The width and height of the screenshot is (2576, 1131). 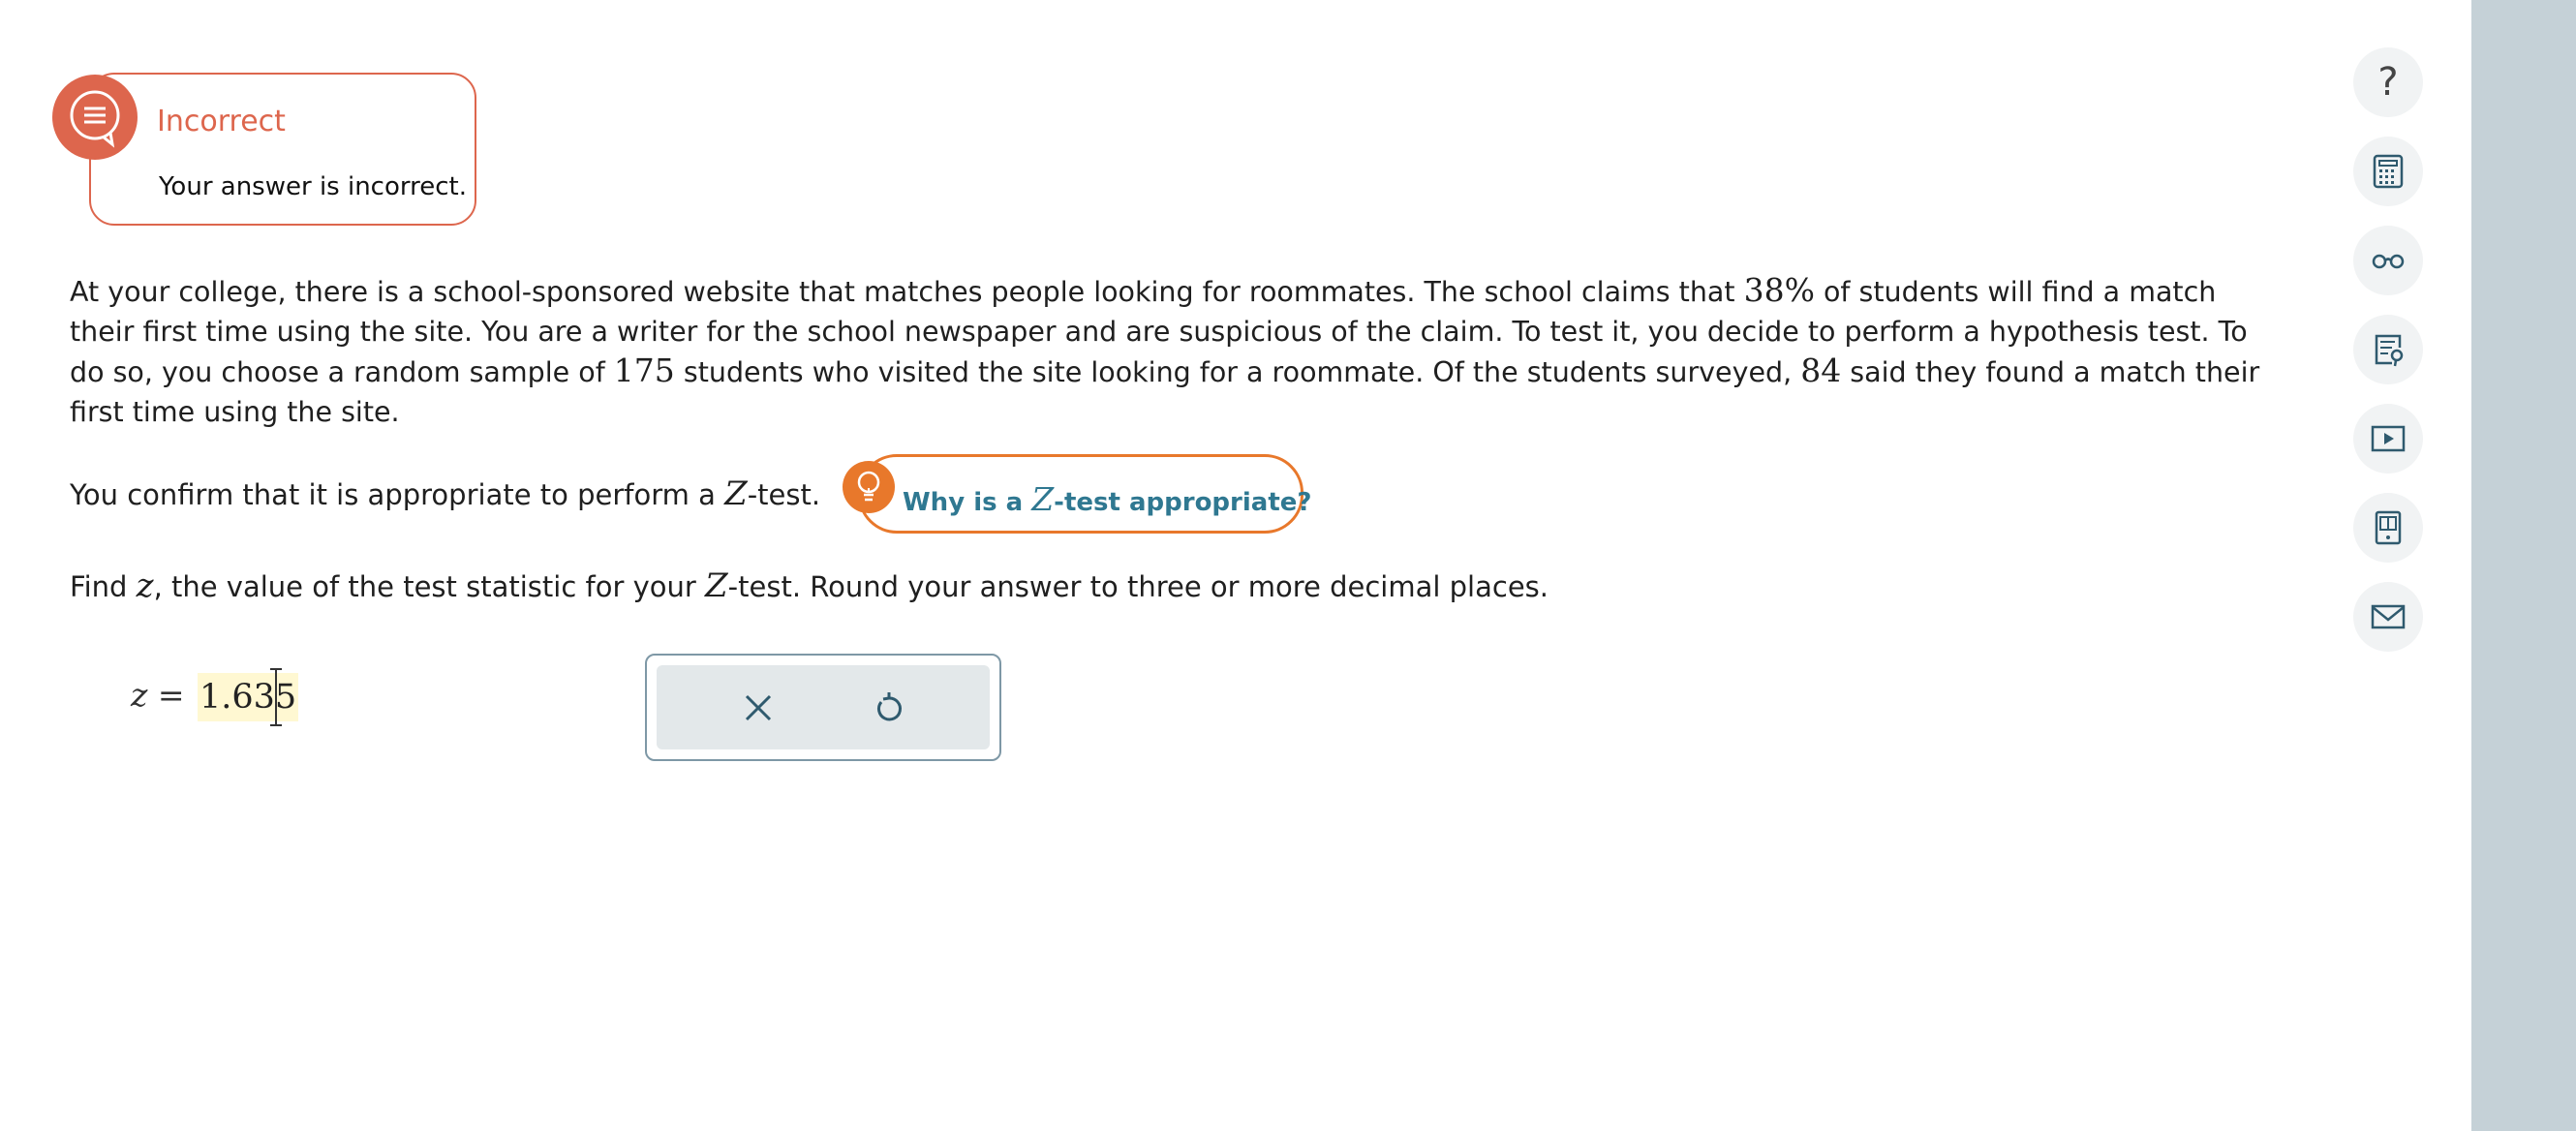 I want to click on undo-button, so click(x=889, y=707).